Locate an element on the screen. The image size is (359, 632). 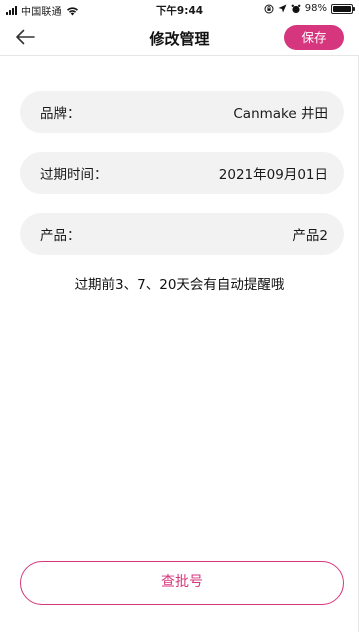
product-field: 产品： 产品2 is located at coordinates (182, 234).